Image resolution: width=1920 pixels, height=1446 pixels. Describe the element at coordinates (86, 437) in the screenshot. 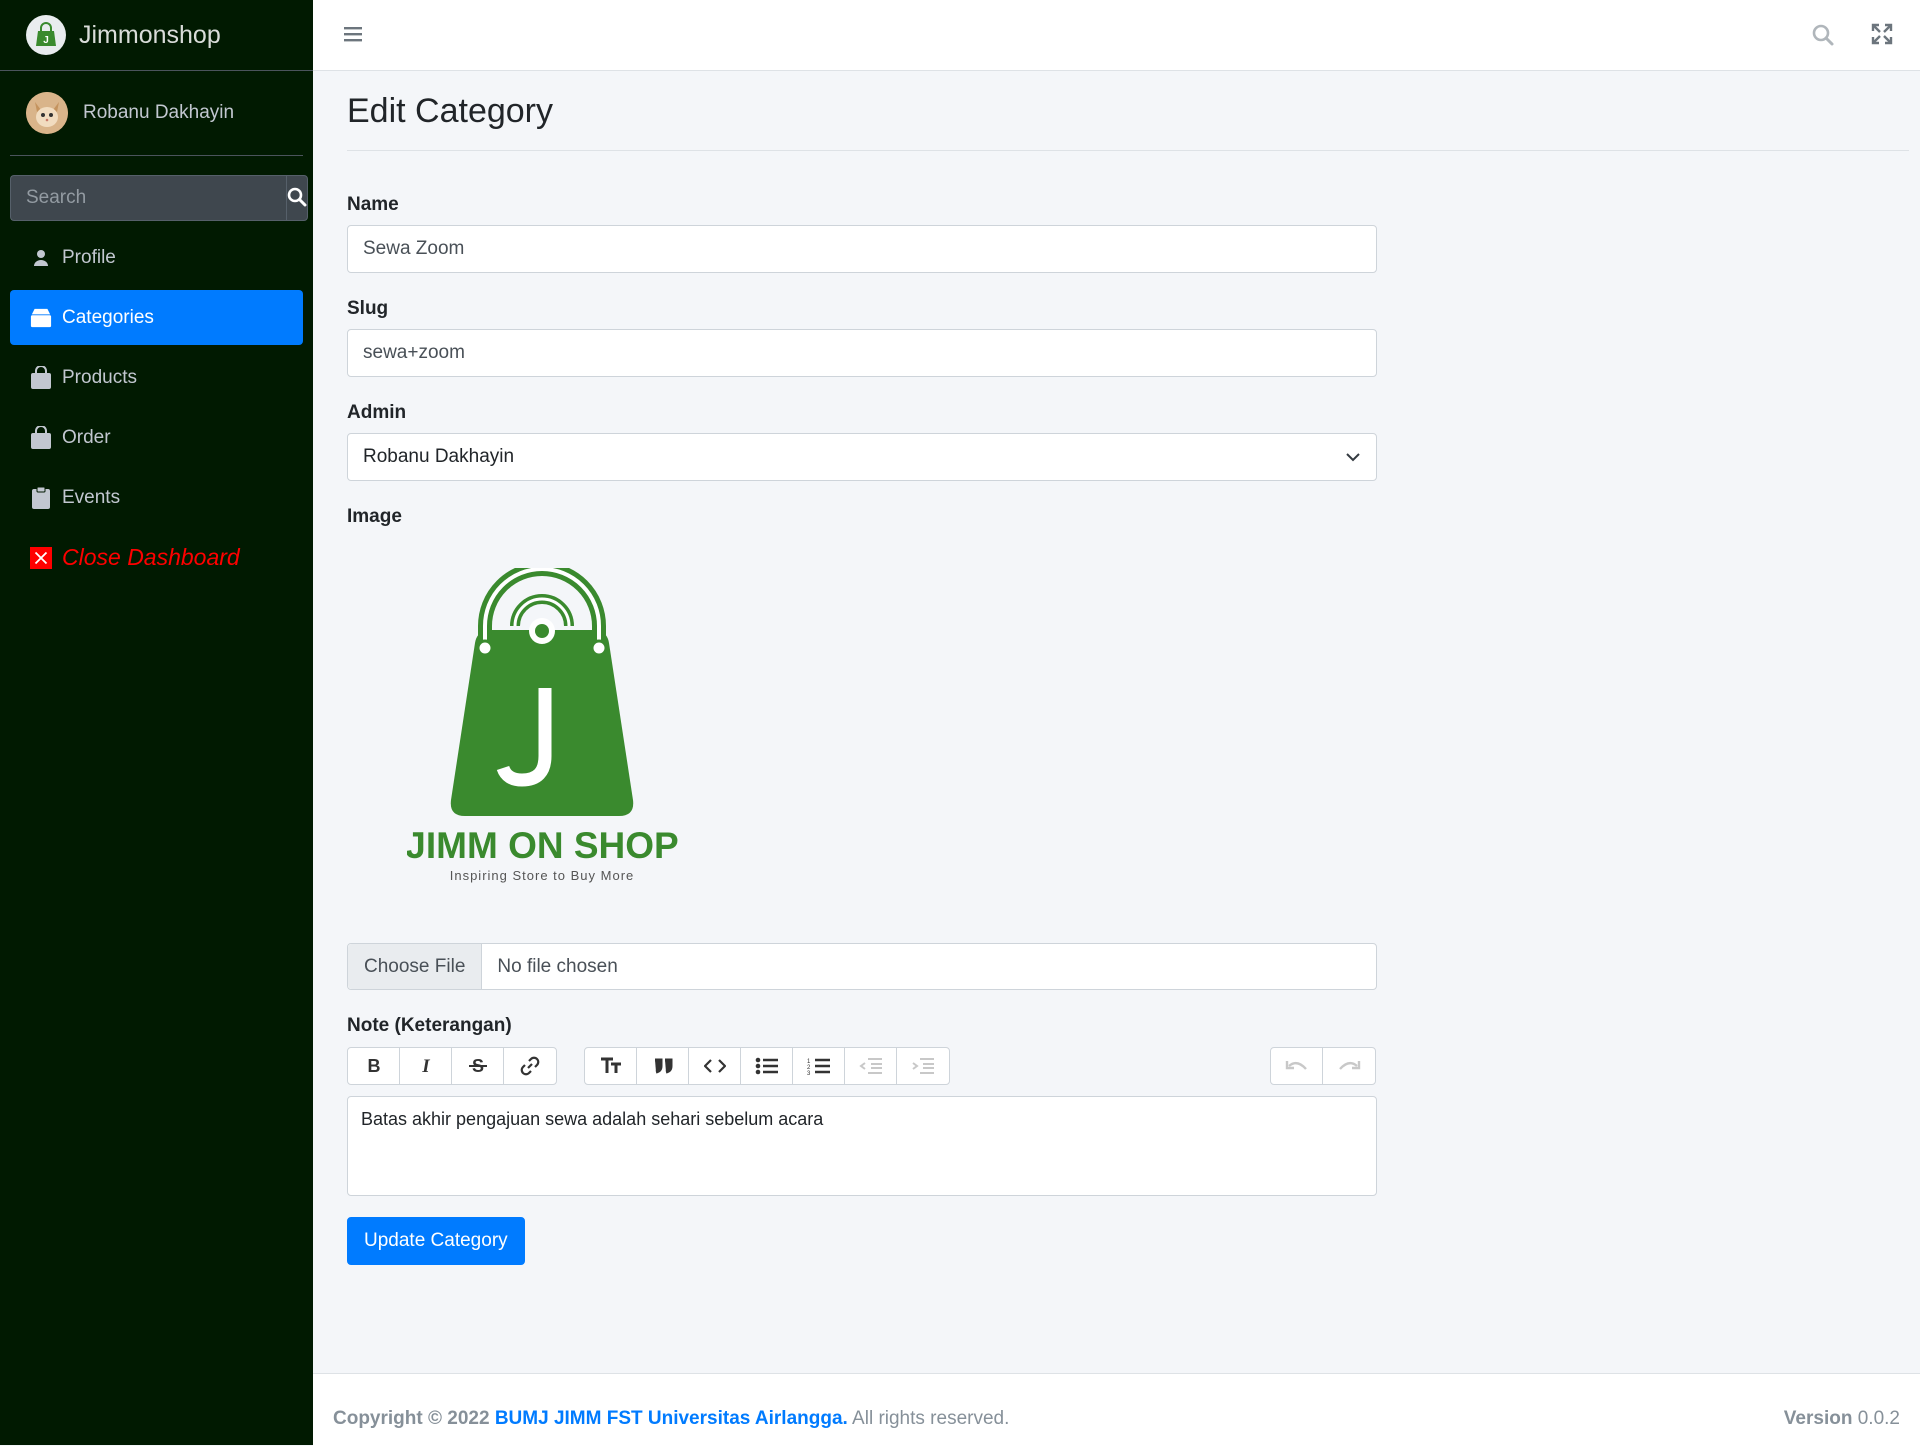

I see `sidebar-item-label: Order` at that location.